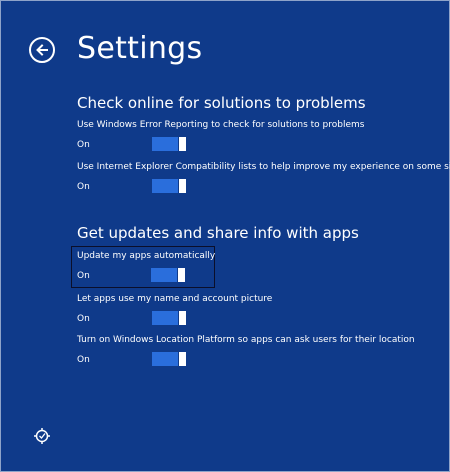  What do you see at coordinates (221, 103) in the screenshot?
I see `section-title-solutions: Check online for solutions to problems` at bounding box center [221, 103].